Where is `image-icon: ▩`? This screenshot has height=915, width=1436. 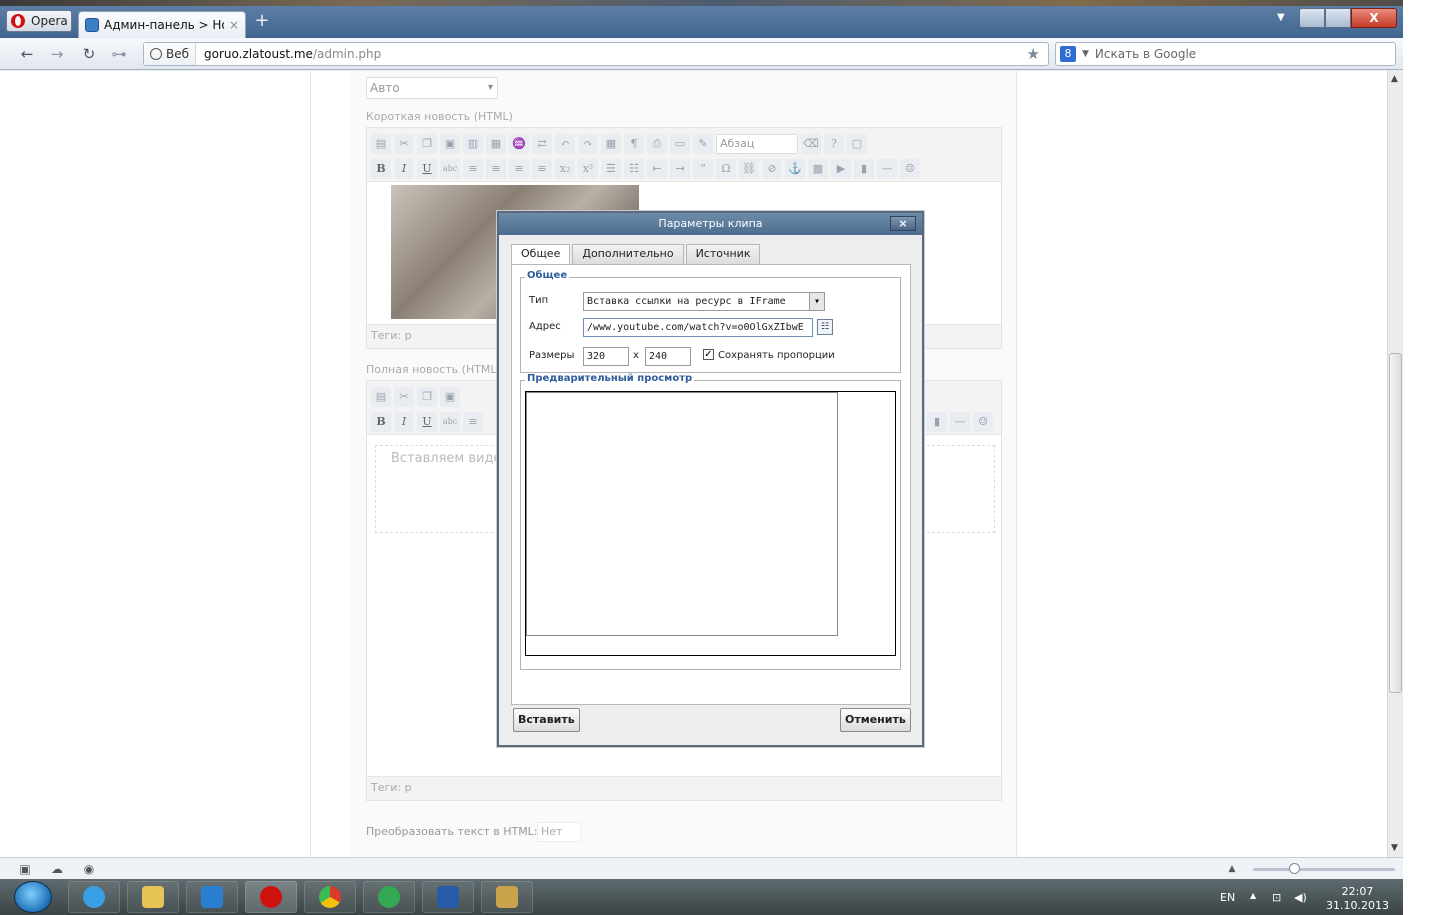 image-icon: ▩ is located at coordinates (818, 169).